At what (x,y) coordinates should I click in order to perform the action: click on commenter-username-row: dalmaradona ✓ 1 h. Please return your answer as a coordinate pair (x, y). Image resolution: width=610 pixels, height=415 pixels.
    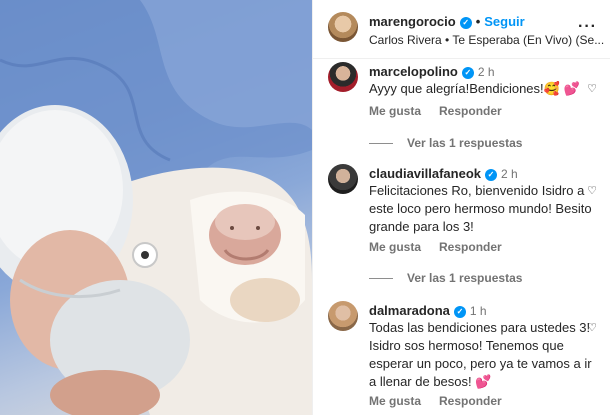
    Looking at the image, I should click on (428, 310).